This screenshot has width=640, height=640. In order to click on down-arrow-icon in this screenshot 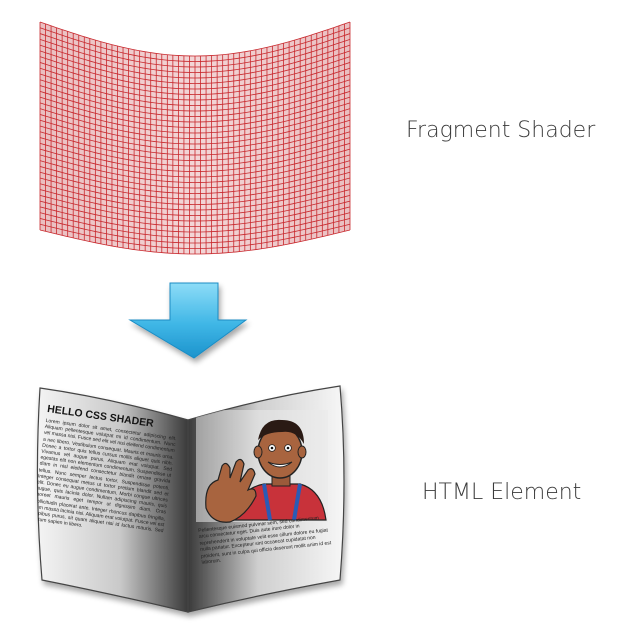, I will do `click(188, 320)`.